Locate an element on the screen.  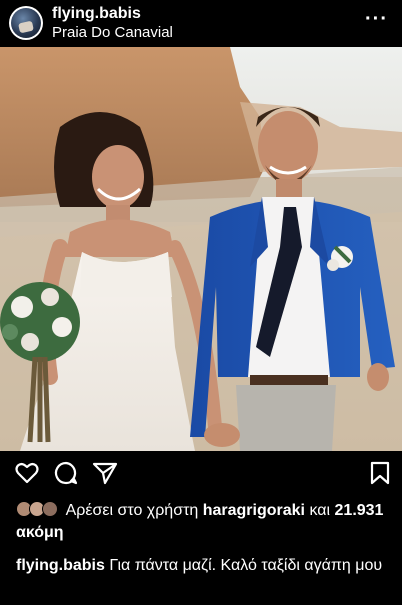
bookmark-icon is located at coordinates (380, 473).